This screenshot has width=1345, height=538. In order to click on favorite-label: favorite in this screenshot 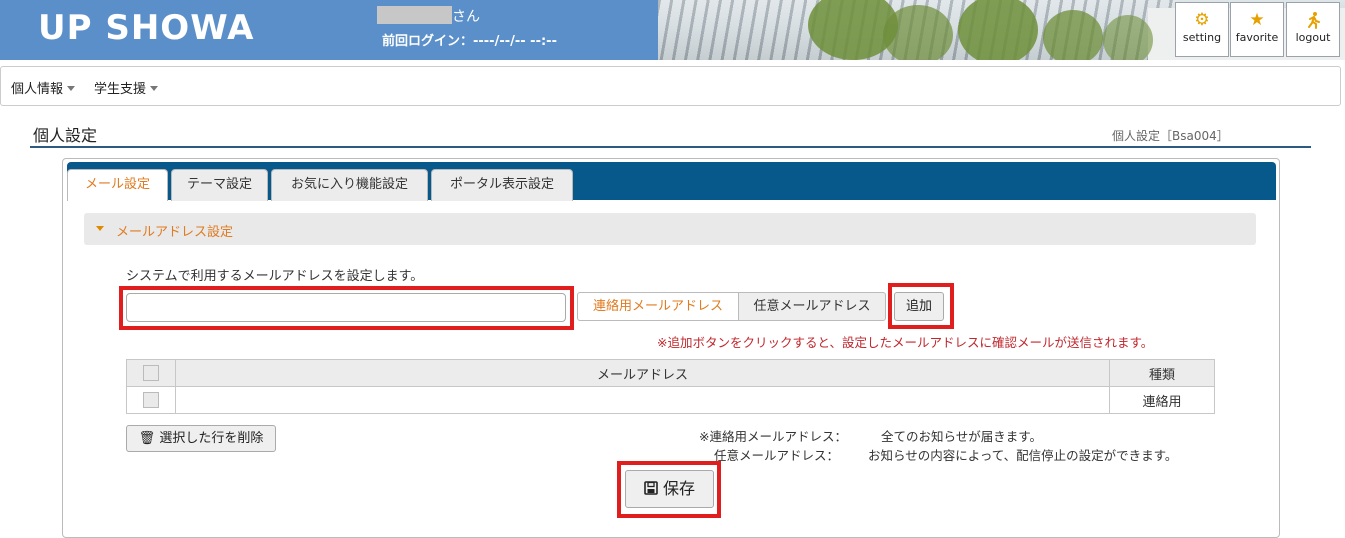, I will do `click(1257, 37)`.